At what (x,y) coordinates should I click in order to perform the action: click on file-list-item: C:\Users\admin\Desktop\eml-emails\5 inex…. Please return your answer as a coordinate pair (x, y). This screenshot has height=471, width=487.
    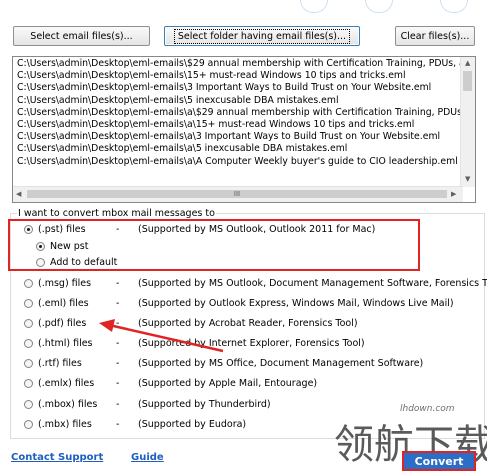
    Looking at the image, I should click on (238, 101).